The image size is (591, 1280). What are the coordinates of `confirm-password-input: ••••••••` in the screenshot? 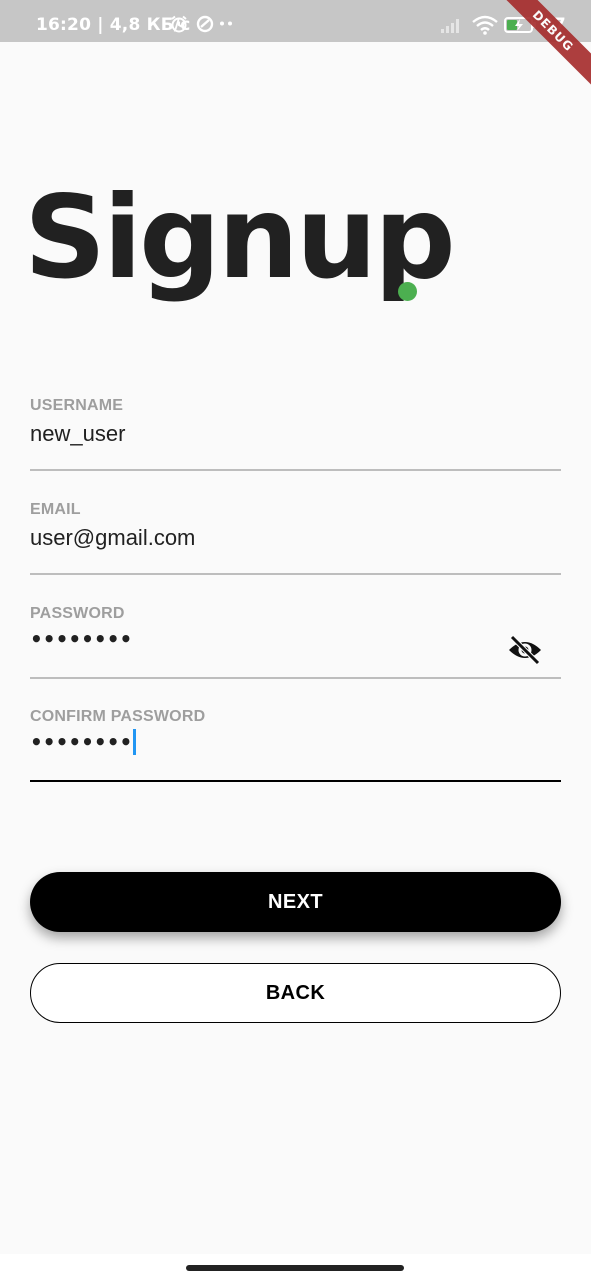 It's located at (83, 742).